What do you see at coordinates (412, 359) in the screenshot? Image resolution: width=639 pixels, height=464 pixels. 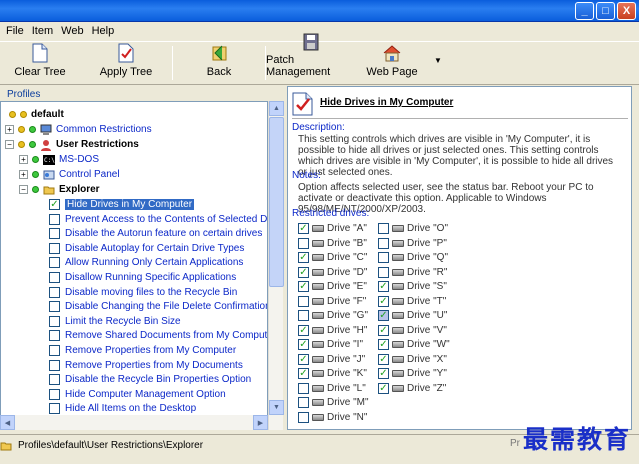 I see `drive-option: Drive "X"` at bounding box center [412, 359].